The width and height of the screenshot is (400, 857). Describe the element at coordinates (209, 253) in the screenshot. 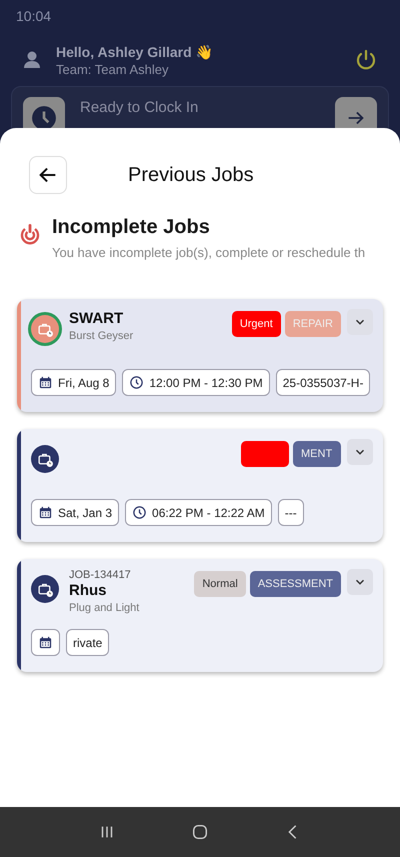

I see `section-description: You have incomplete job(s), complete or reschedule th` at that location.